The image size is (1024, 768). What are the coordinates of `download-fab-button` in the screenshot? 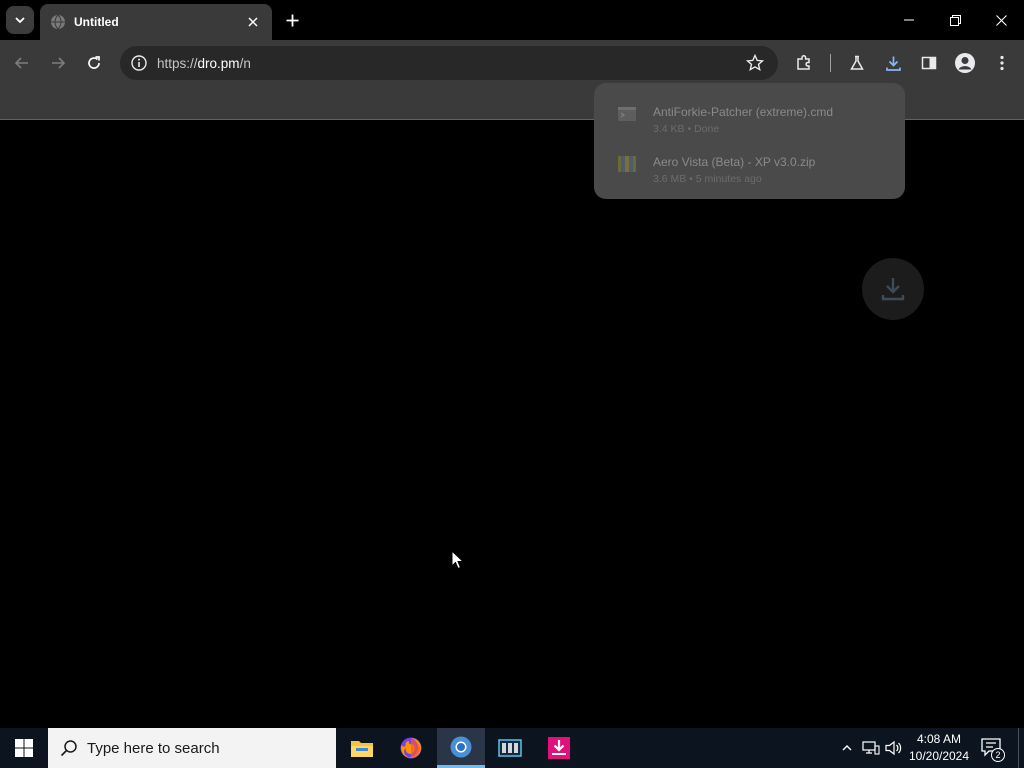 It's located at (893, 289).